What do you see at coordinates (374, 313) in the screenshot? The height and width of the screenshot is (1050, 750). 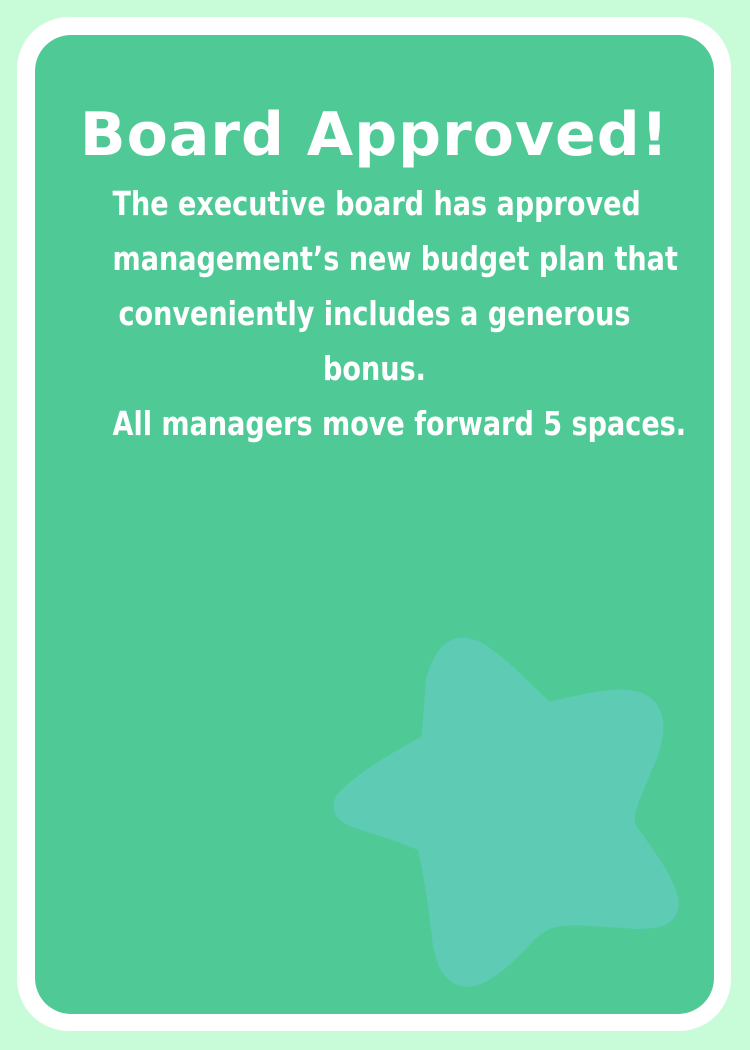 I see `card-body-line: conveniently includes a generous` at bounding box center [374, 313].